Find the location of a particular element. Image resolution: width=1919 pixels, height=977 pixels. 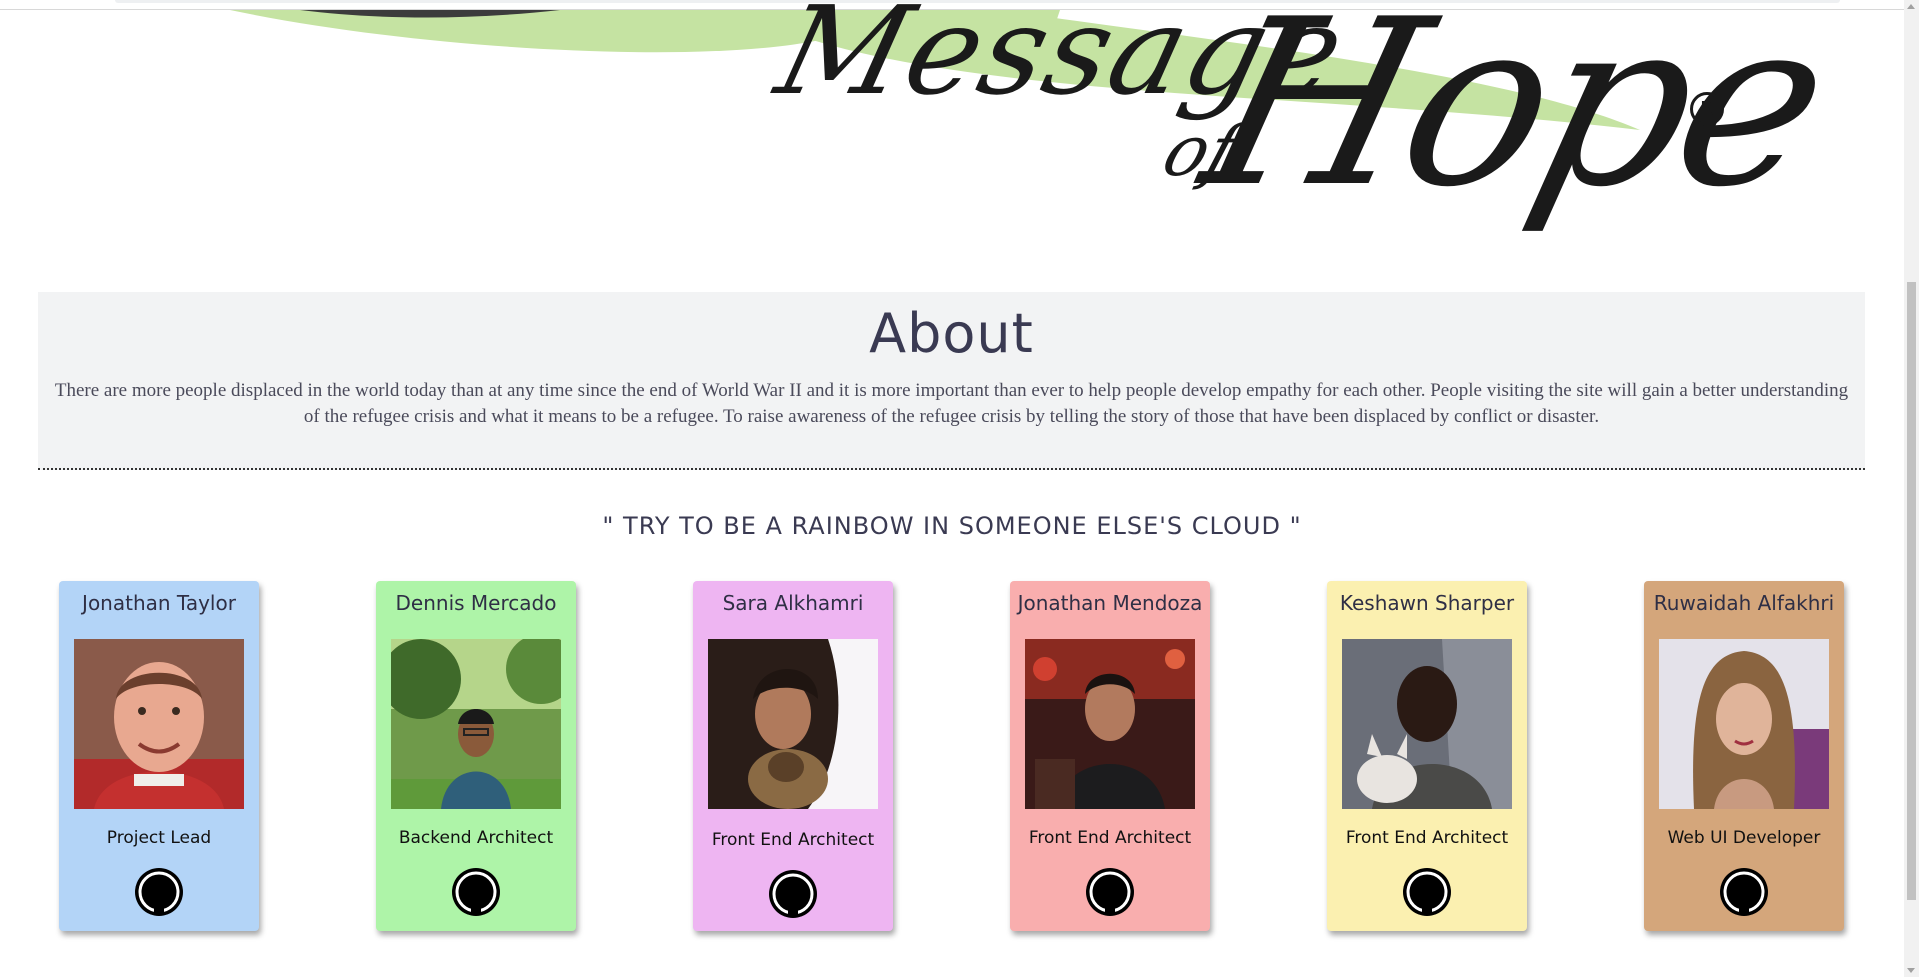

team-card-sara-alkhamri: Sara Alkhamri Front End Architect is located at coordinates (793, 756).